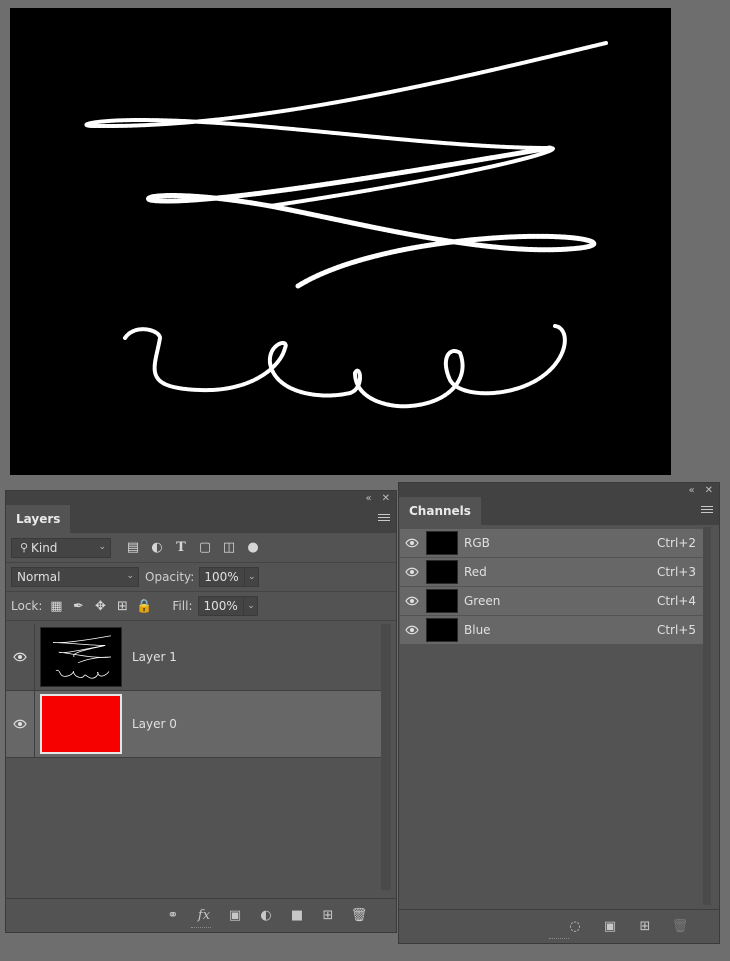 The width and height of the screenshot is (730, 961). What do you see at coordinates (266, 916) in the screenshot?
I see `adjustment-icon: ◐` at bounding box center [266, 916].